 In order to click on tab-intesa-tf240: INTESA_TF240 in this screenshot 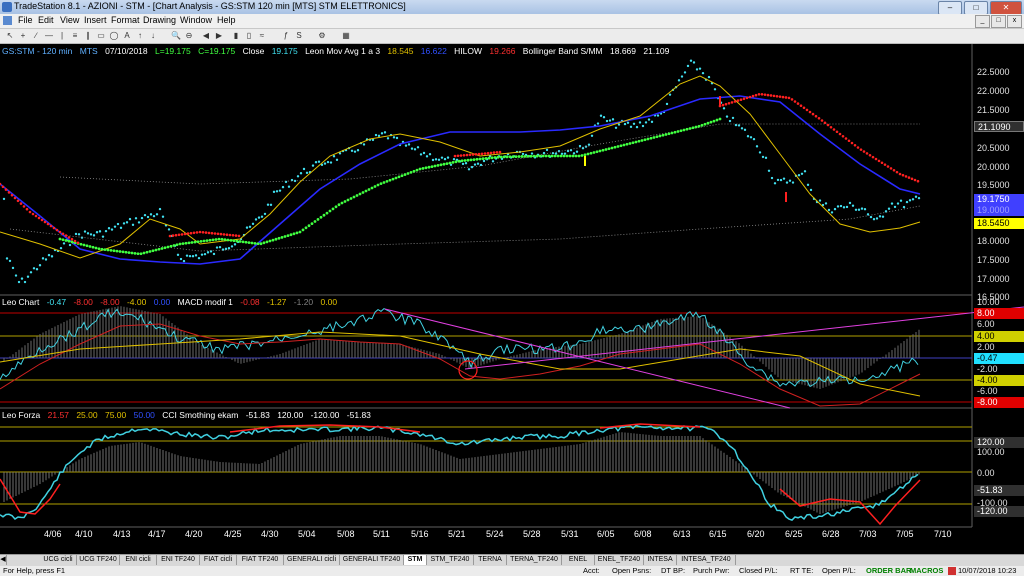, I will do `click(706, 560)`.